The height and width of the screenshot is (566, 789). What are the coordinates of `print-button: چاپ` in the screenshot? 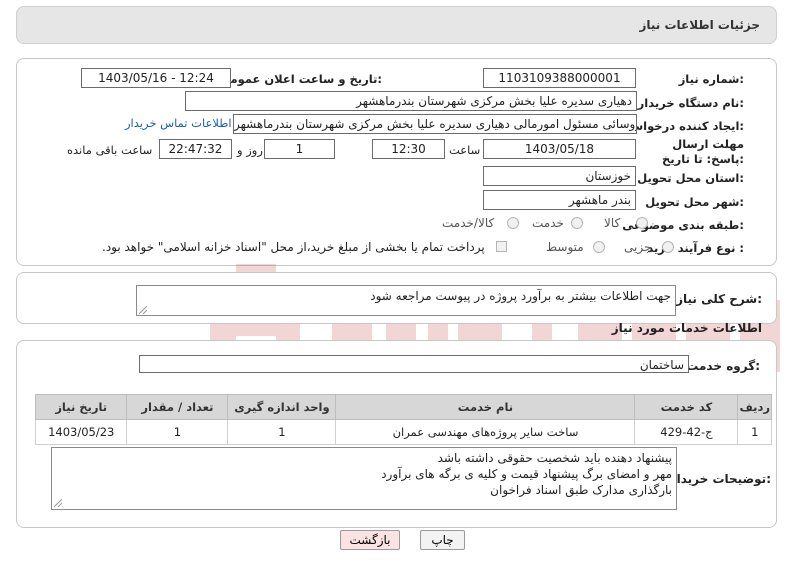 It's located at (442, 540).